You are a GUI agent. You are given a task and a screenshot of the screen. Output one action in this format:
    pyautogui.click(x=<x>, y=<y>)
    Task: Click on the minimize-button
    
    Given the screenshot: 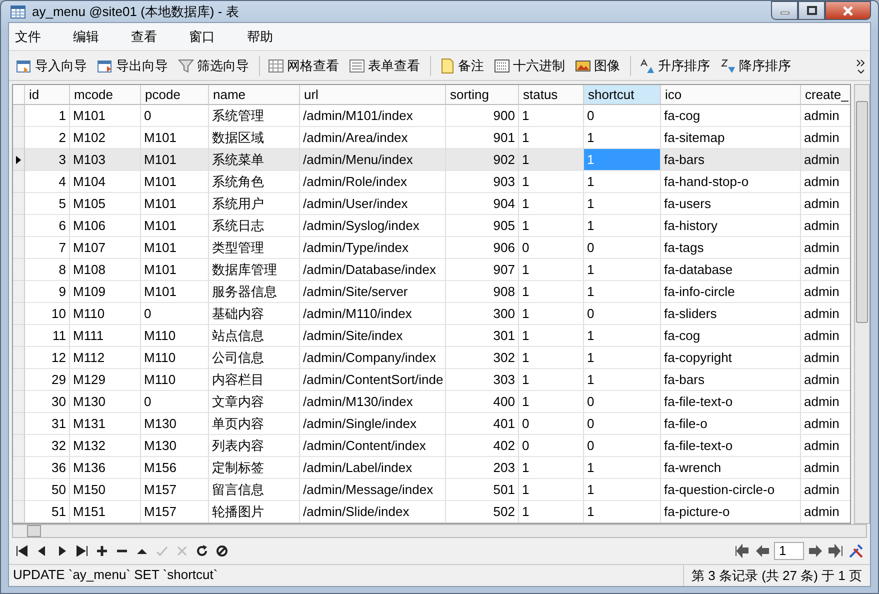 What is the action you would take?
    pyautogui.click(x=784, y=10)
    